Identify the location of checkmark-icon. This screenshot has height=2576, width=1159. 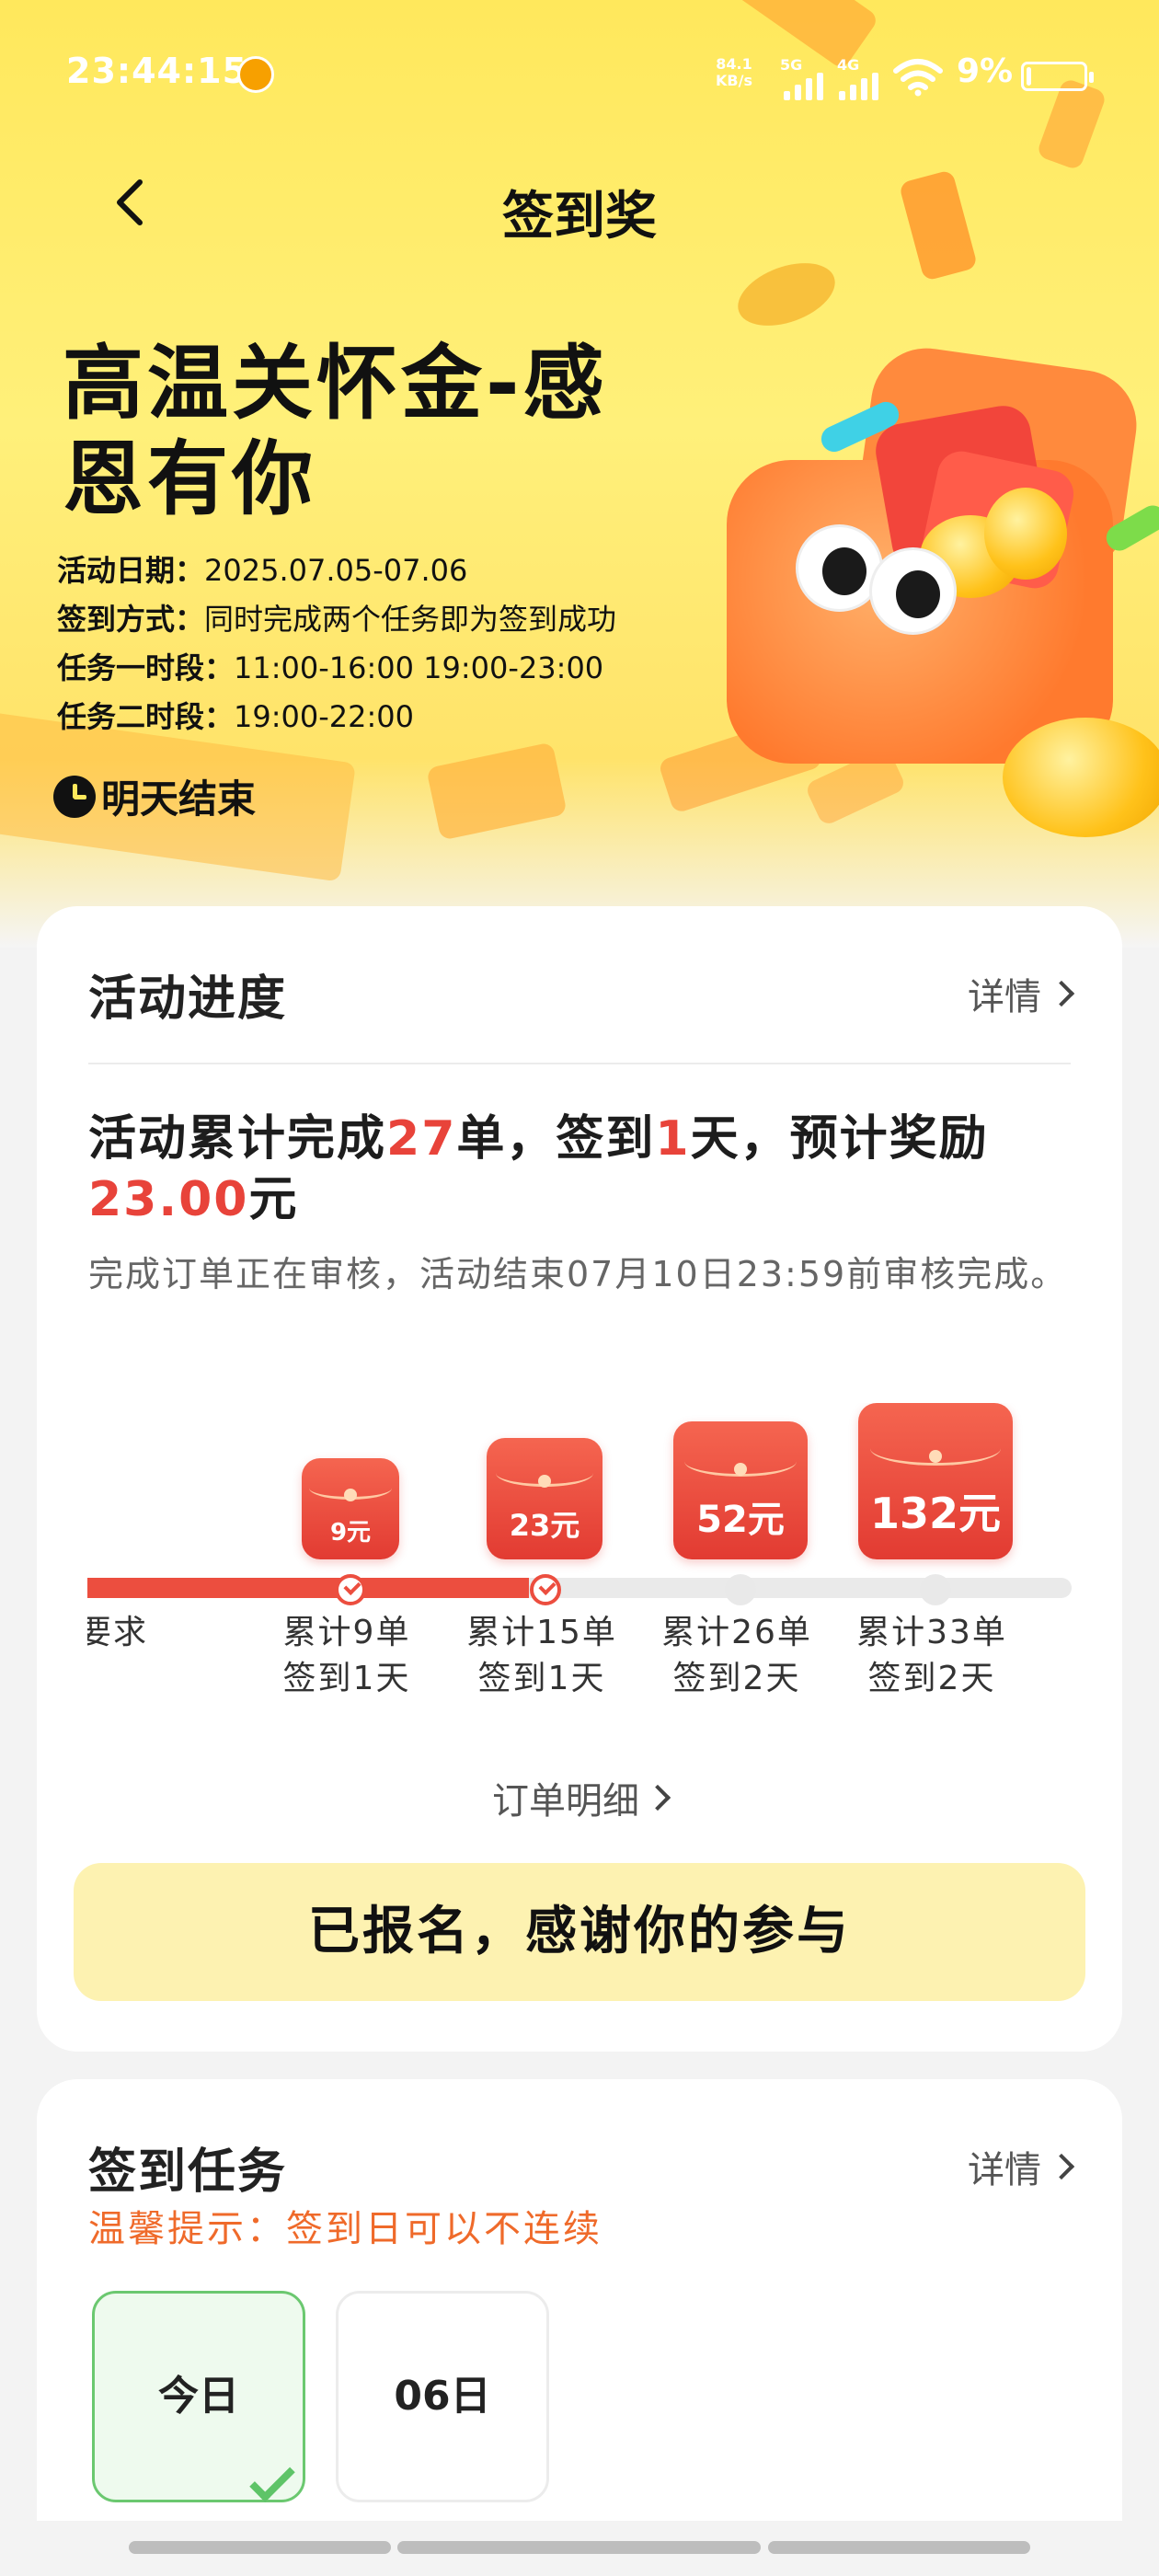
(272, 2479).